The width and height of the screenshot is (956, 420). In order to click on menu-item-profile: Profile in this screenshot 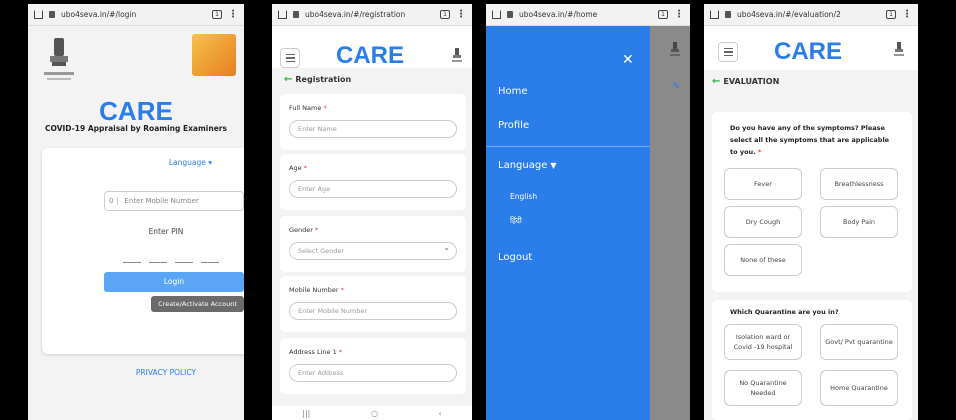, I will do `click(513, 125)`.